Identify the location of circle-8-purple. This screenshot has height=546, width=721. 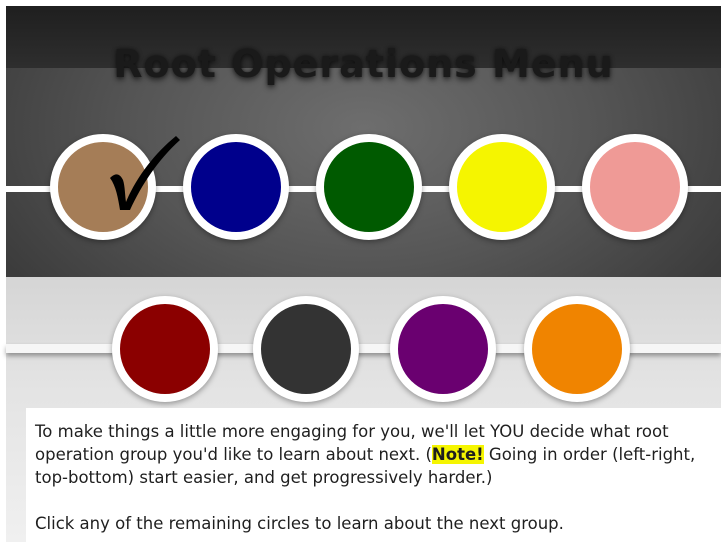
(443, 349).